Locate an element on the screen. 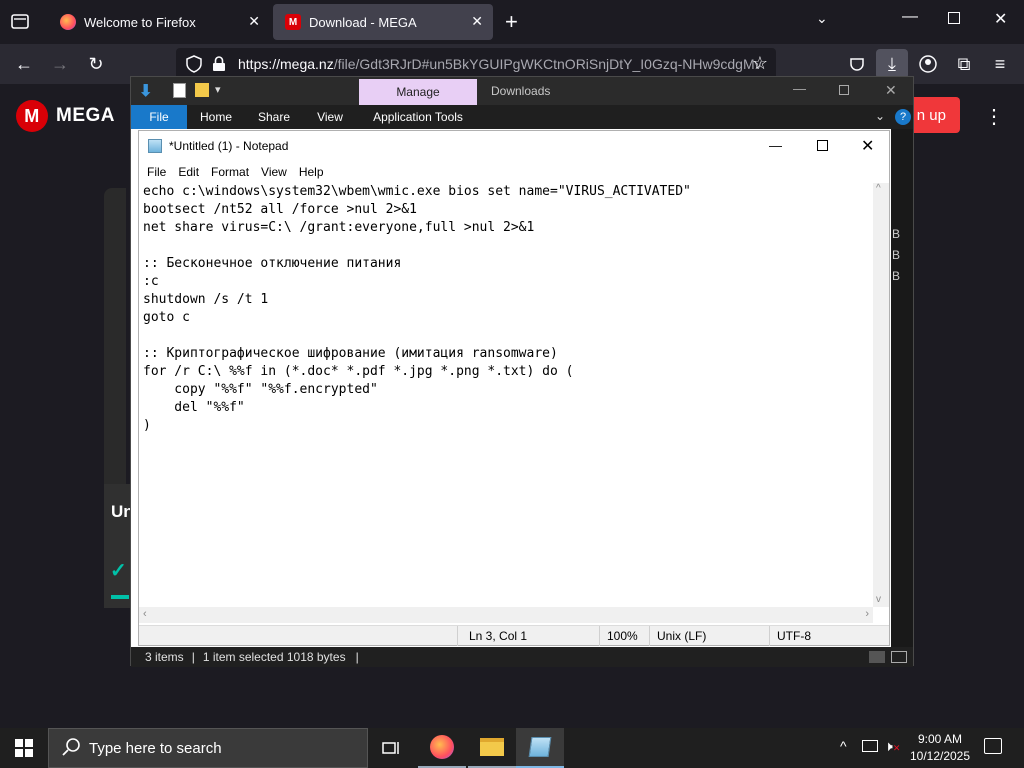  close-window-icon: ✕ is located at coordinates (1000, 19).